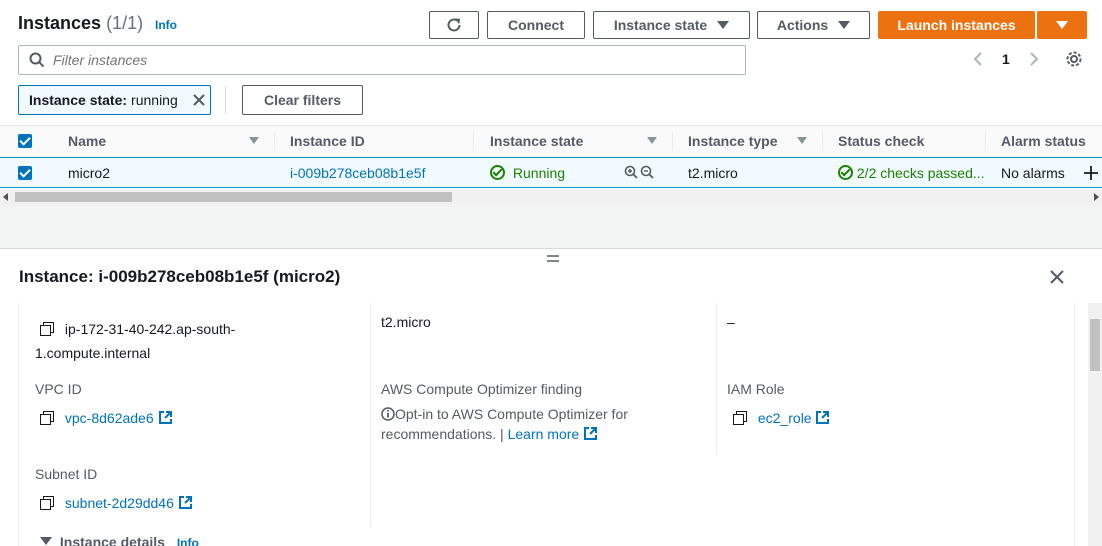 The image size is (1102, 546). I want to click on filter-chip: Instance state: running, so click(114, 100).